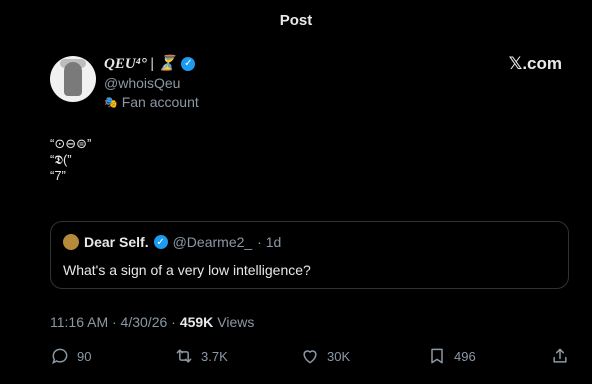 Image resolution: width=592 pixels, height=384 pixels. Describe the element at coordinates (113, 322) in the screenshot. I see `post-timestamp: 11:16 AM · 4/30/26 ·` at that location.